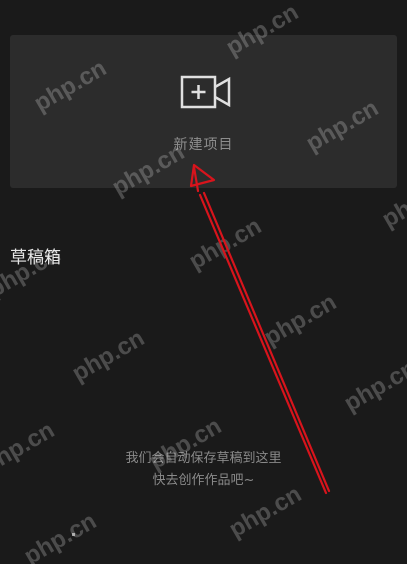  I want to click on drafts-section-title: 草稿箱, so click(35, 258).